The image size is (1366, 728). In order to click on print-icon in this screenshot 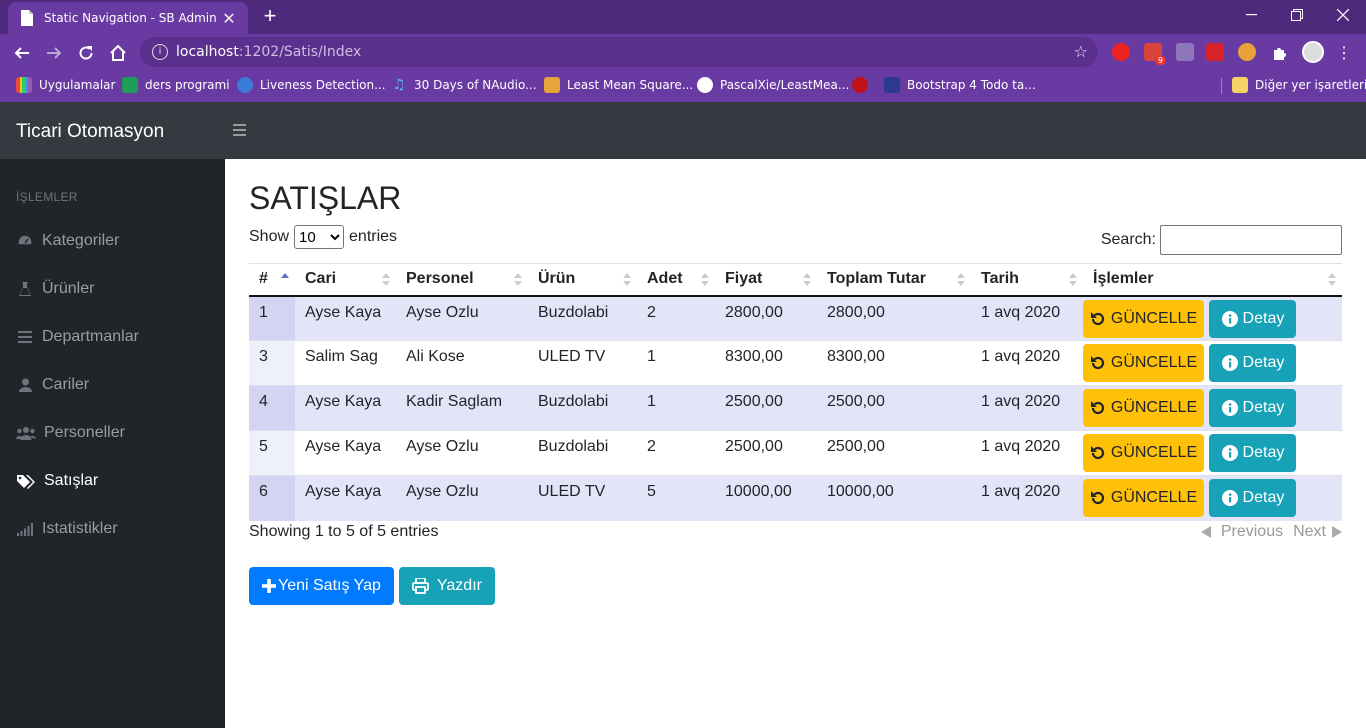, I will do `click(420, 586)`.